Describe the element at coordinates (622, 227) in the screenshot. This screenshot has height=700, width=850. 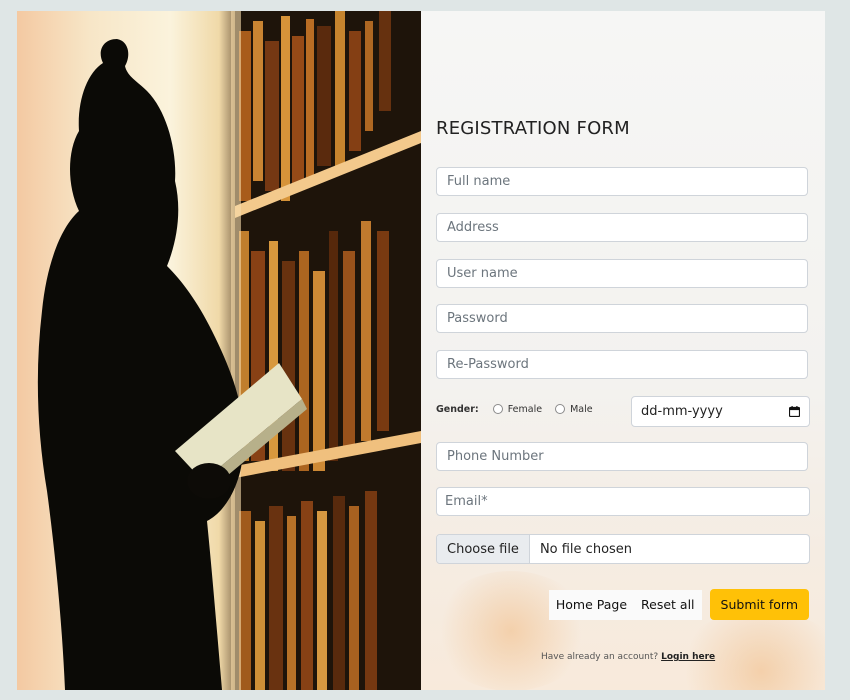
I see `address-input` at that location.